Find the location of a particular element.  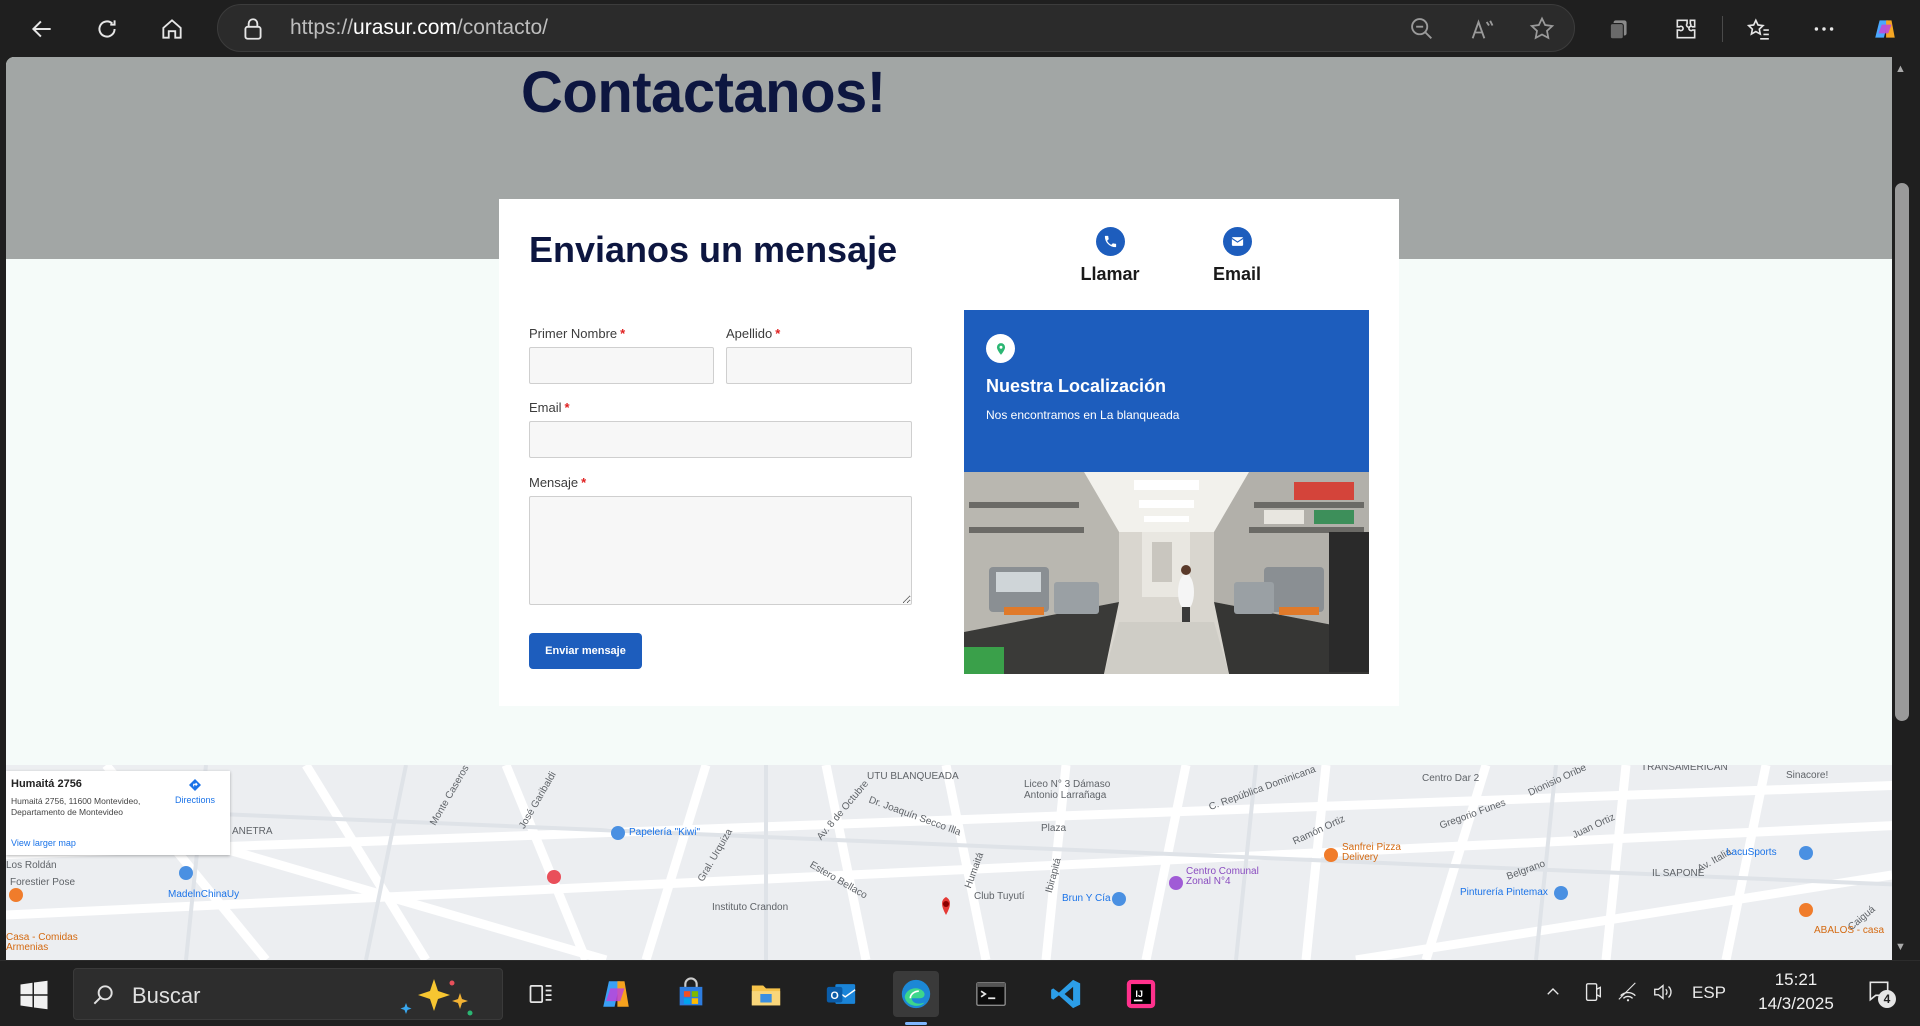

windows-logo-icon is located at coordinates (34, 995).